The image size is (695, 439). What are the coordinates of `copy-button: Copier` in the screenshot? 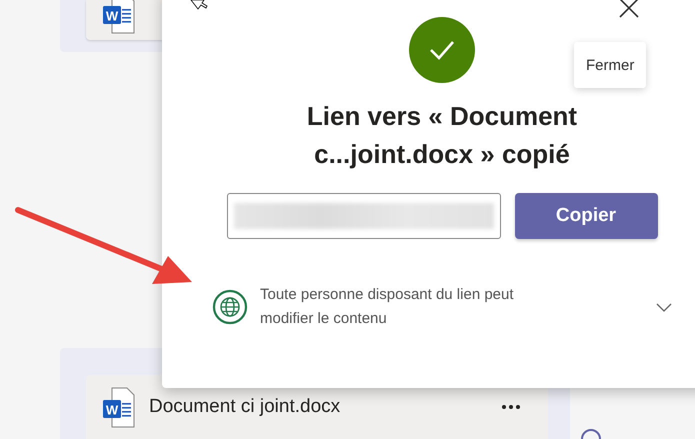 It's located at (586, 216).